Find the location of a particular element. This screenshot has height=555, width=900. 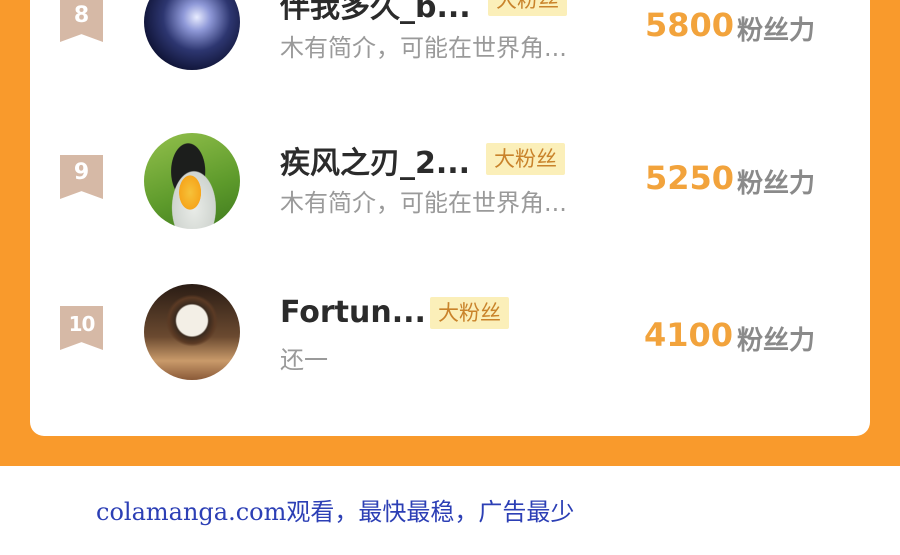

rank-ribbon: 8 is located at coordinates (81, 21).